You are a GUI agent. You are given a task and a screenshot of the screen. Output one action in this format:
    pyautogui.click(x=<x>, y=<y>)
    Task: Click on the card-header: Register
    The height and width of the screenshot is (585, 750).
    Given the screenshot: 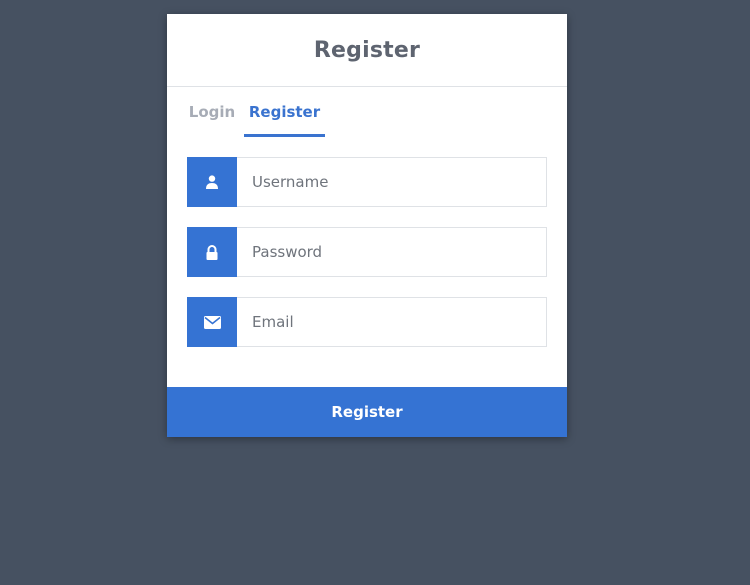 What is the action you would take?
    pyautogui.click(x=367, y=50)
    